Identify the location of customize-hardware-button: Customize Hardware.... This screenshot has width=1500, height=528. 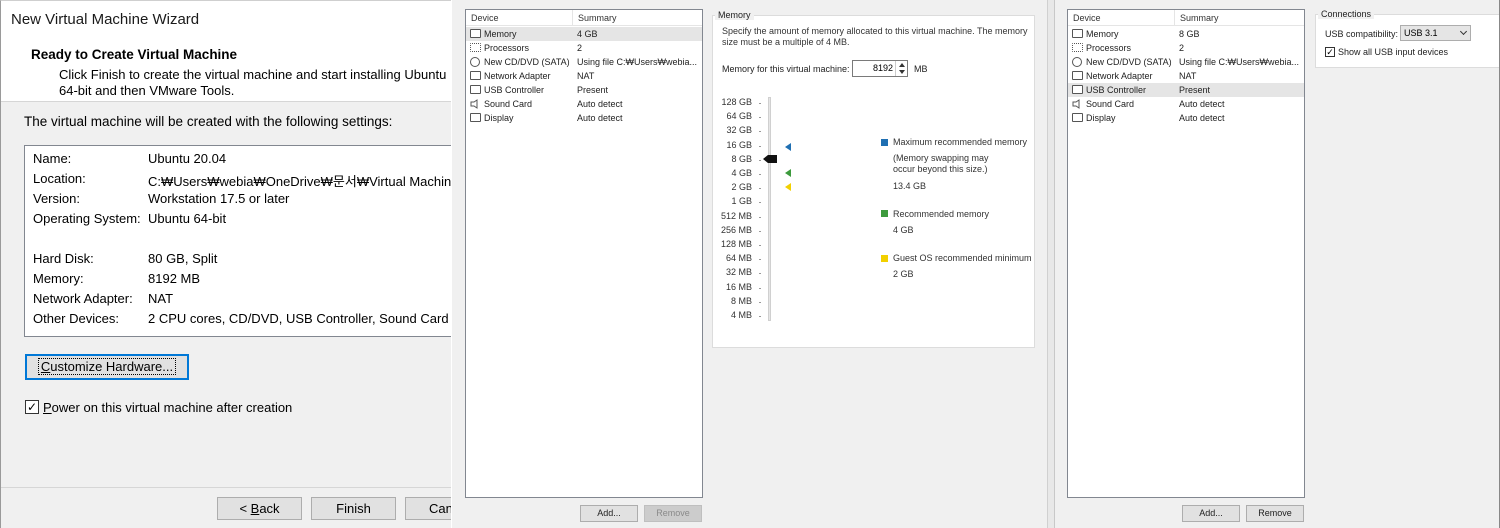
(107, 367).